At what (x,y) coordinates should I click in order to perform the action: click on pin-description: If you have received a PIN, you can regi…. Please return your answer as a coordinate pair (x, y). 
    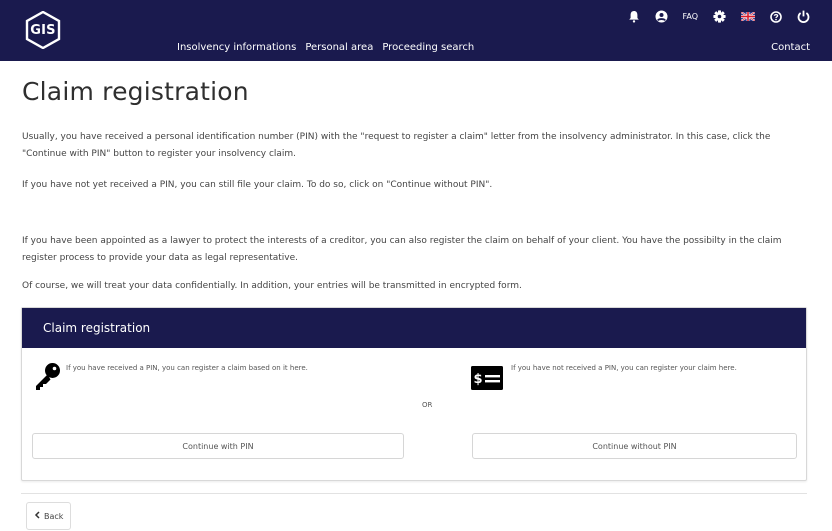
    Looking at the image, I should click on (187, 368).